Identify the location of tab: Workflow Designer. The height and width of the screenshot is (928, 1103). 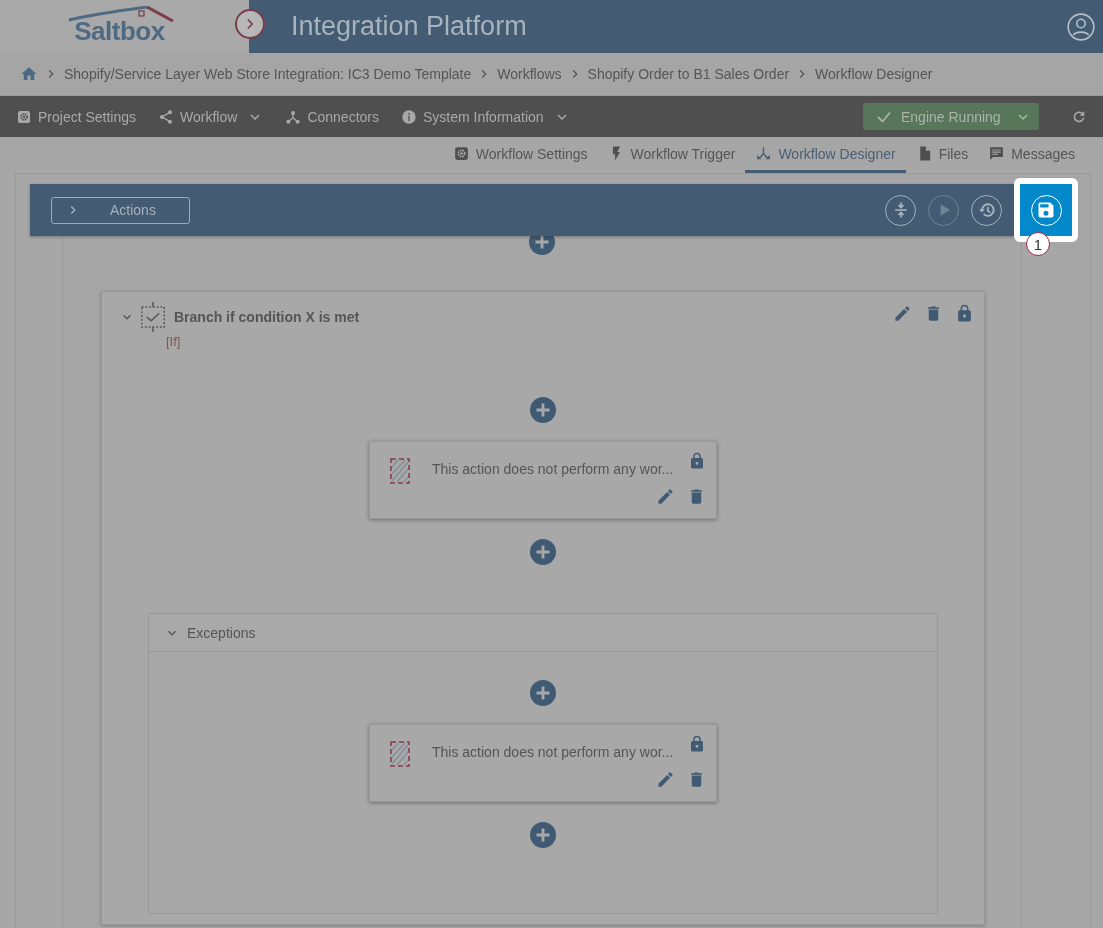
(825, 155).